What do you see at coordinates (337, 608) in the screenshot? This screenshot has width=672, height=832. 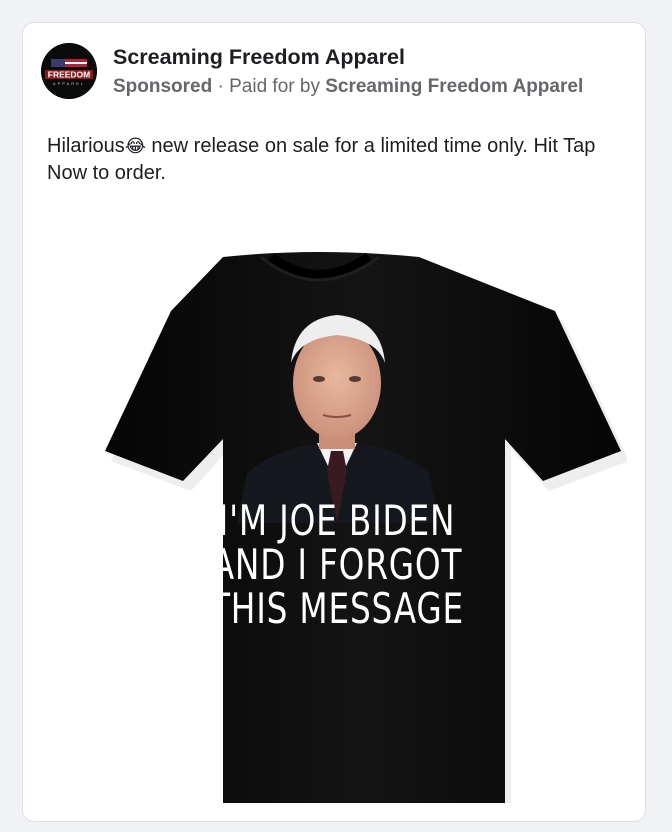 I see `shirt-text-line-3: THIS MESSAGE` at bounding box center [337, 608].